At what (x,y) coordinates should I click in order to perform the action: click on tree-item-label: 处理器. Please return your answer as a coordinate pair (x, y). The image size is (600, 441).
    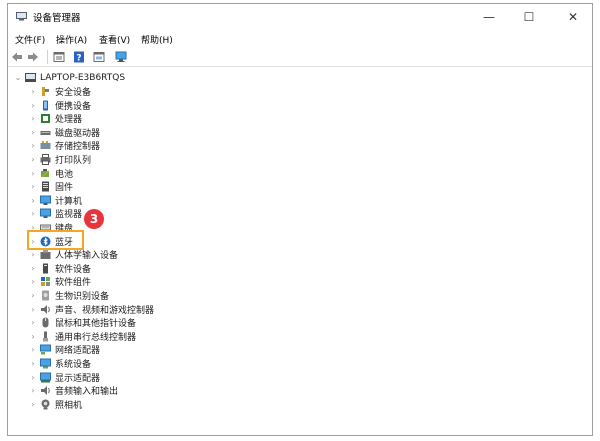
    Looking at the image, I should click on (69, 120).